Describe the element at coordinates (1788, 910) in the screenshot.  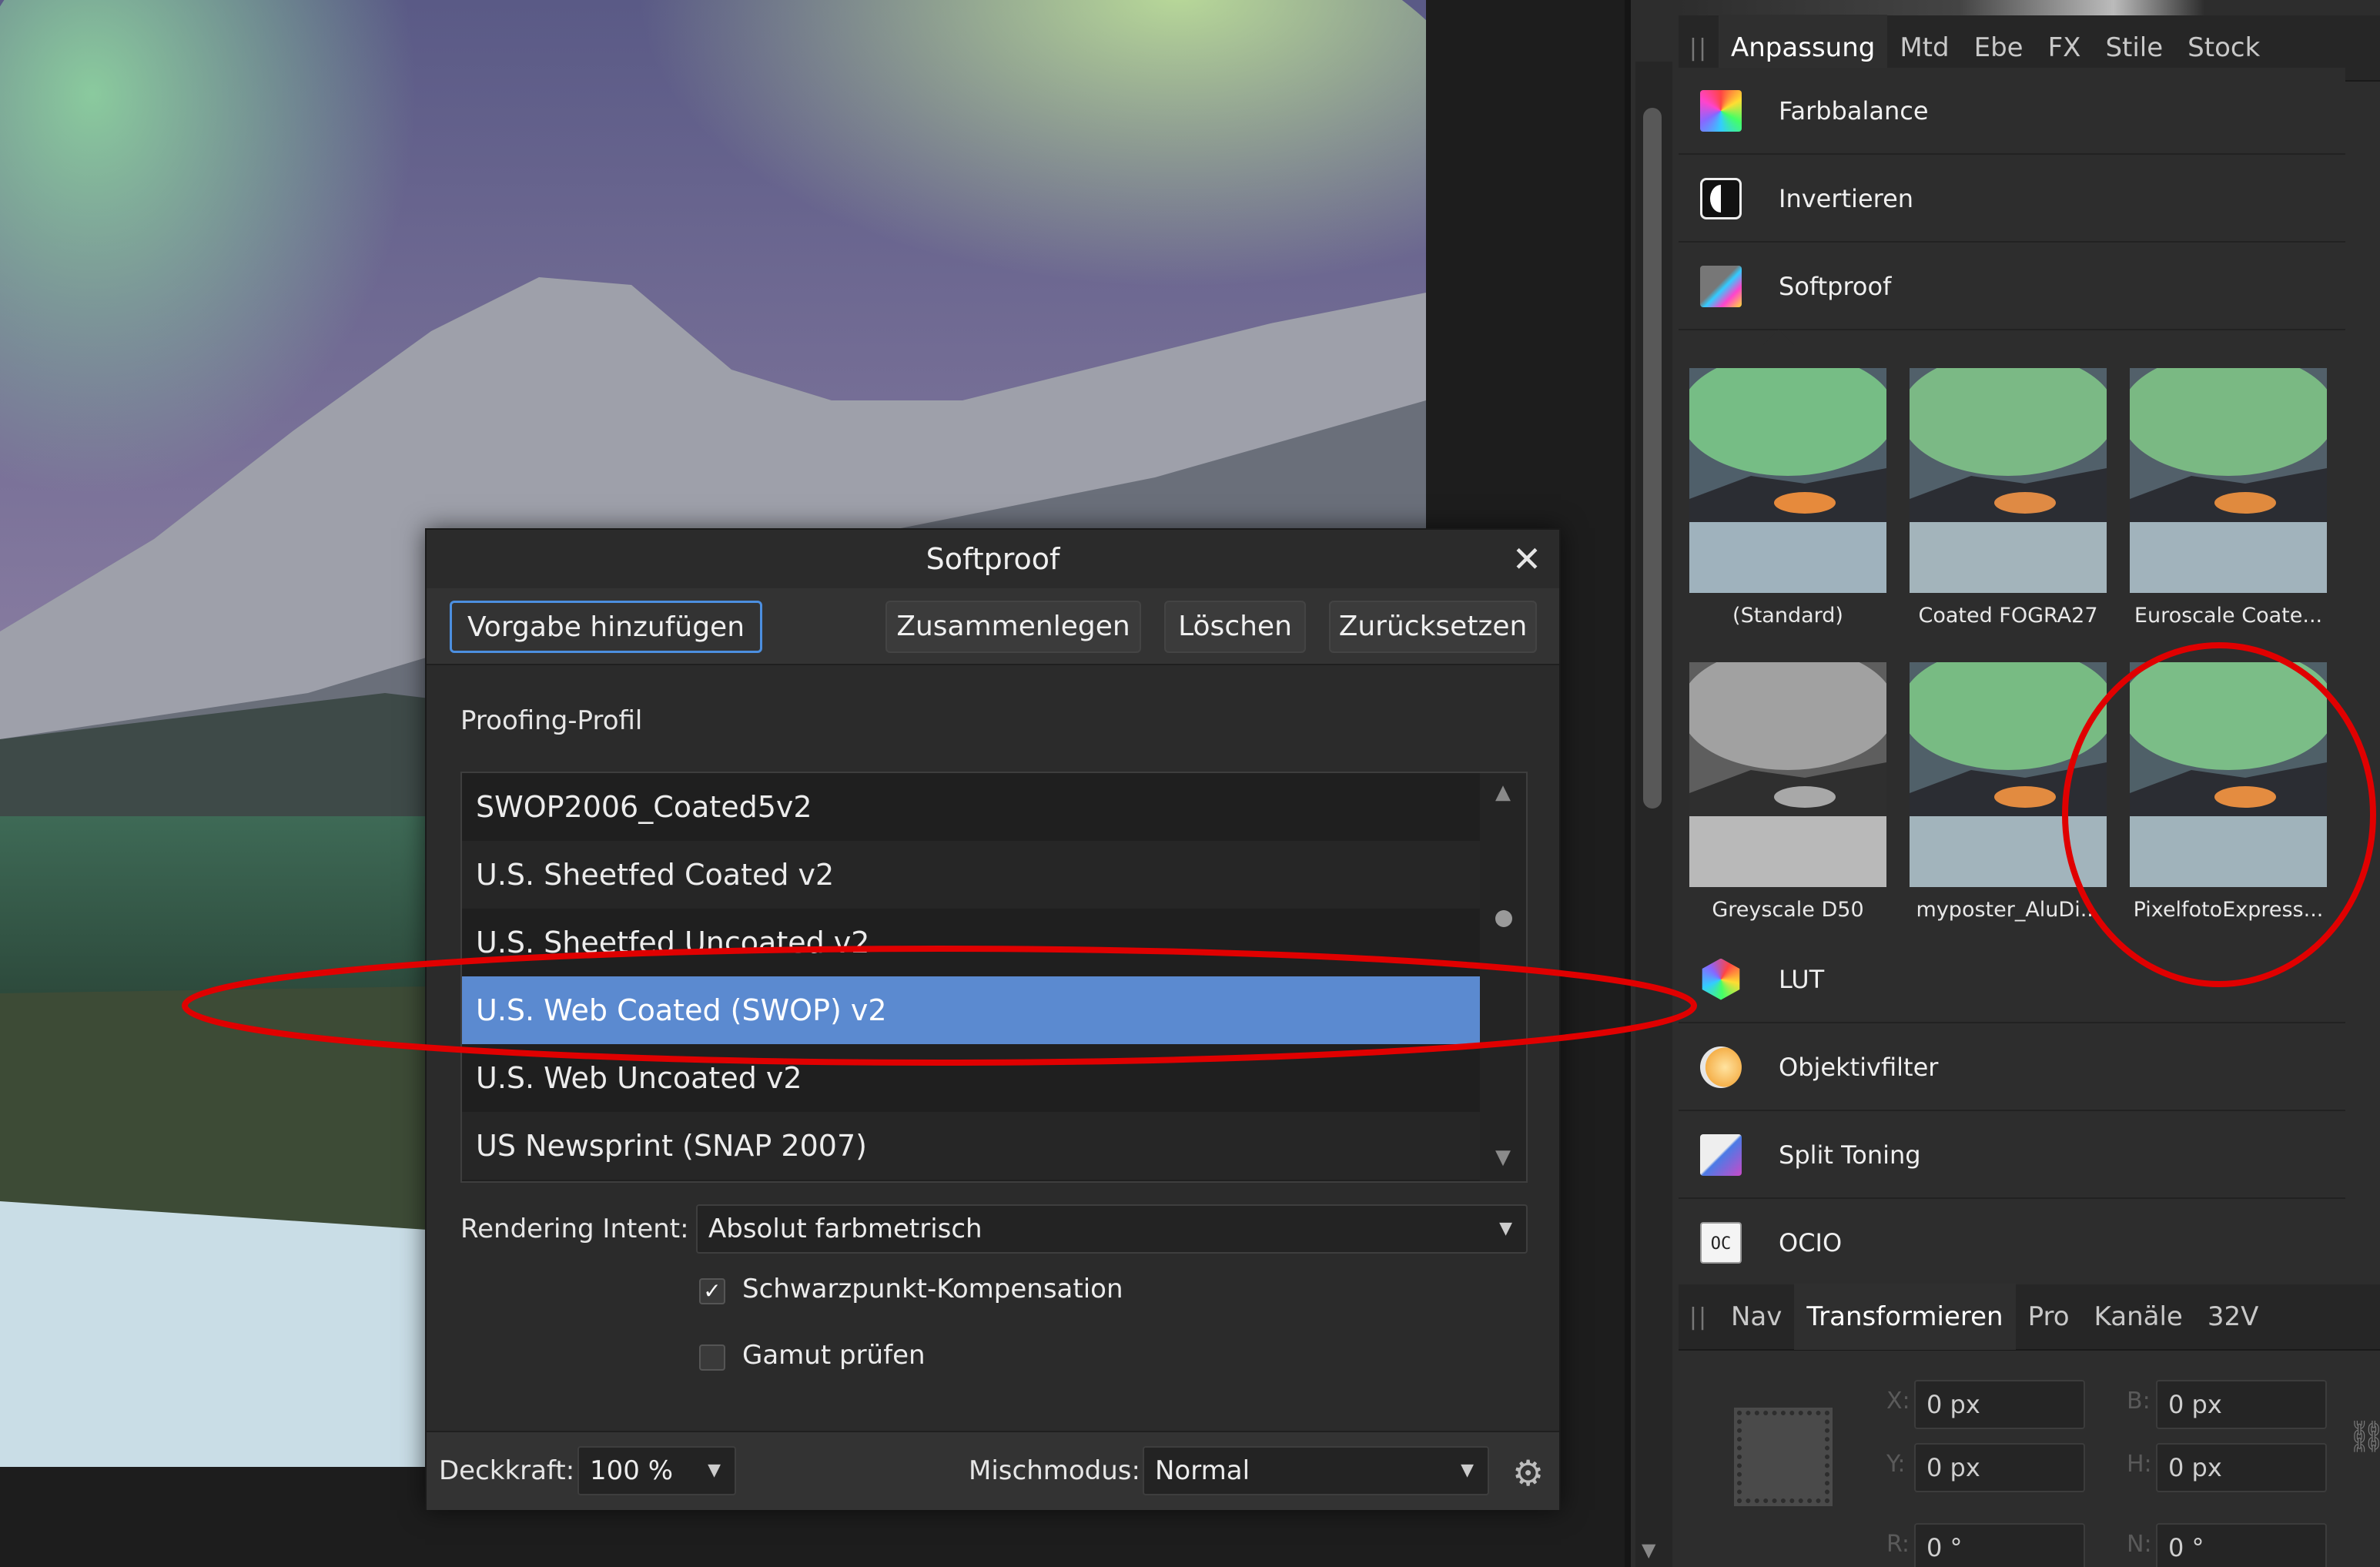
I see `preset-label: Greyscale D50` at that location.